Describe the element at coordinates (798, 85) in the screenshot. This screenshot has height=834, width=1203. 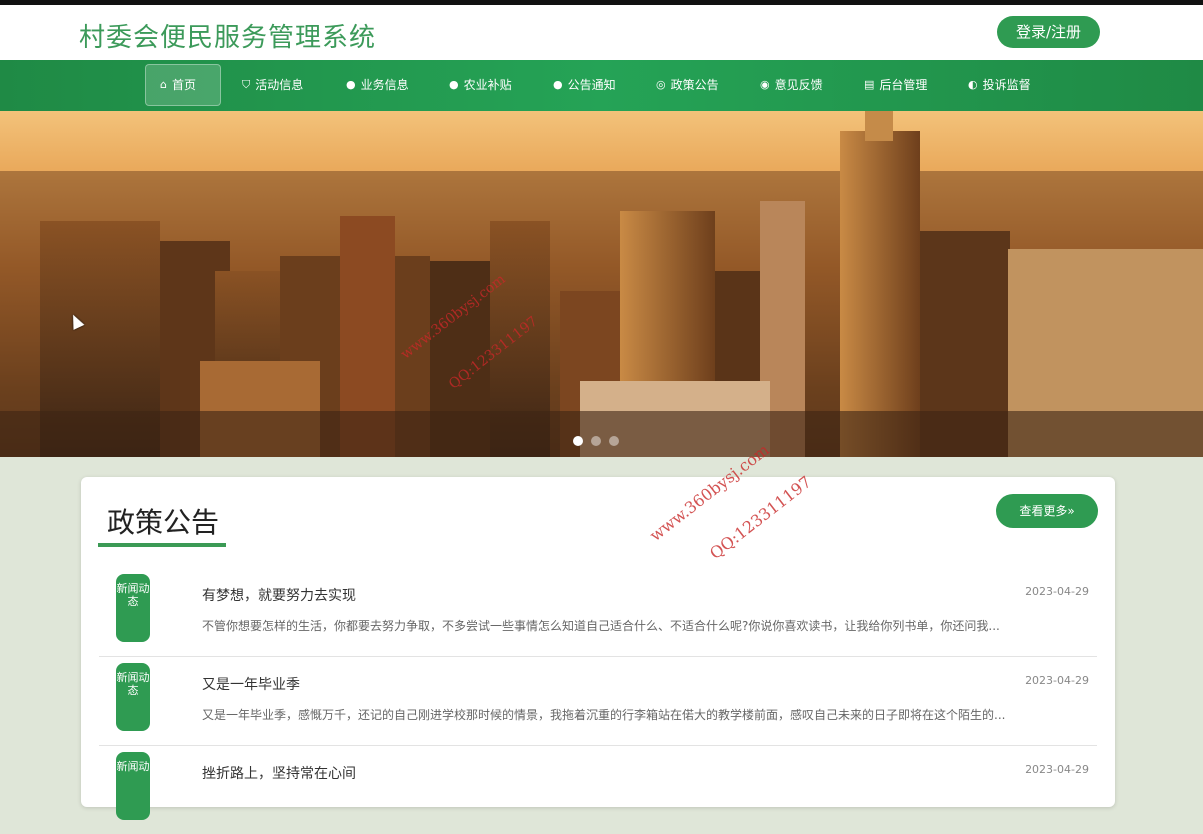
I see `nav-item-label: 意见反馈` at that location.